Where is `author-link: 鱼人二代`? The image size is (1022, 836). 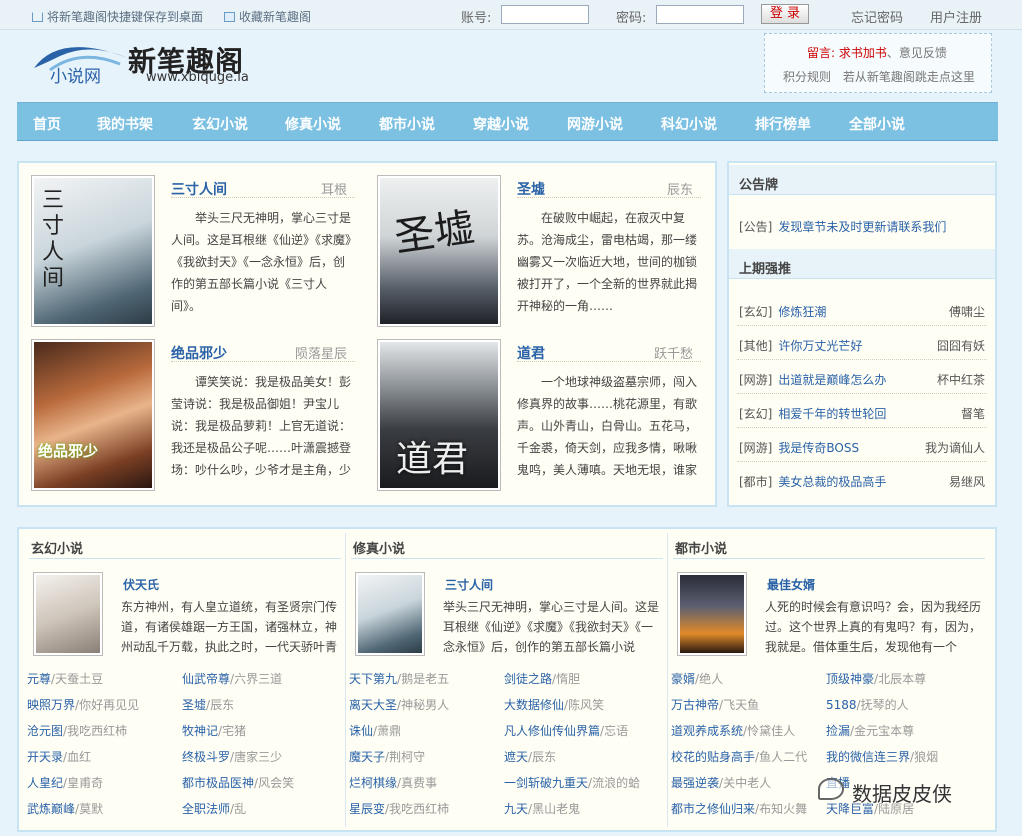
author-link: 鱼人二代 is located at coordinates (783, 757).